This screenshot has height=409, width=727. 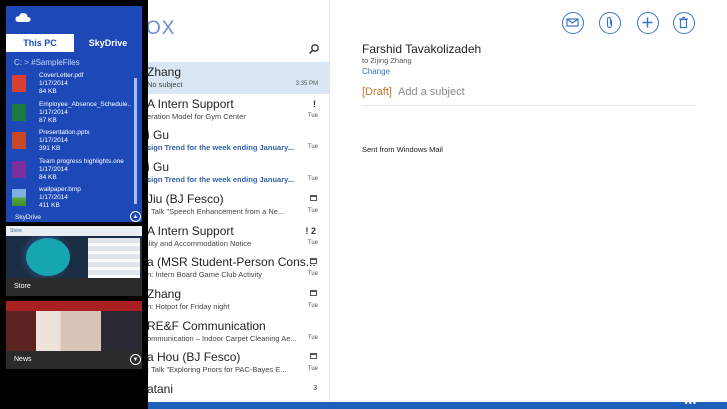 I want to click on location-tabs: This PC SkyDrive, so click(x=74, y=43).